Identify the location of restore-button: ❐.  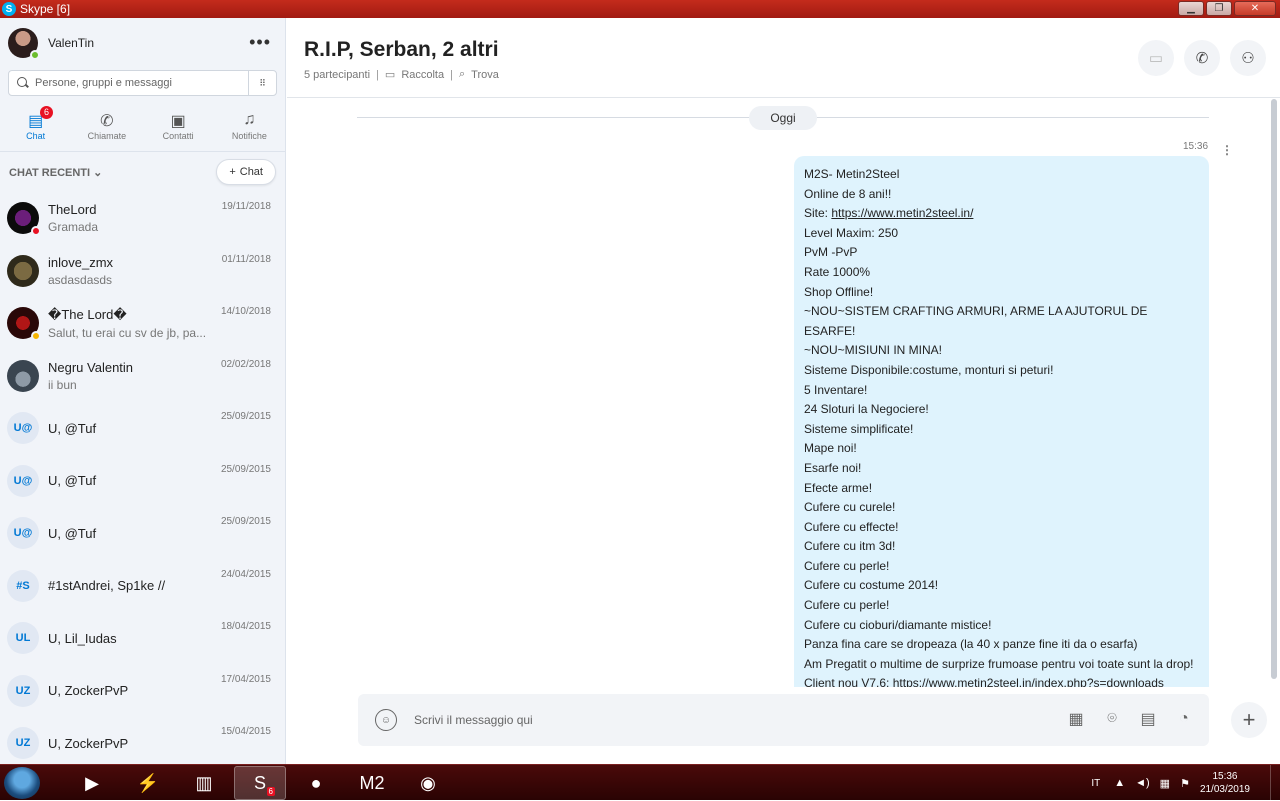
(1219, 8).